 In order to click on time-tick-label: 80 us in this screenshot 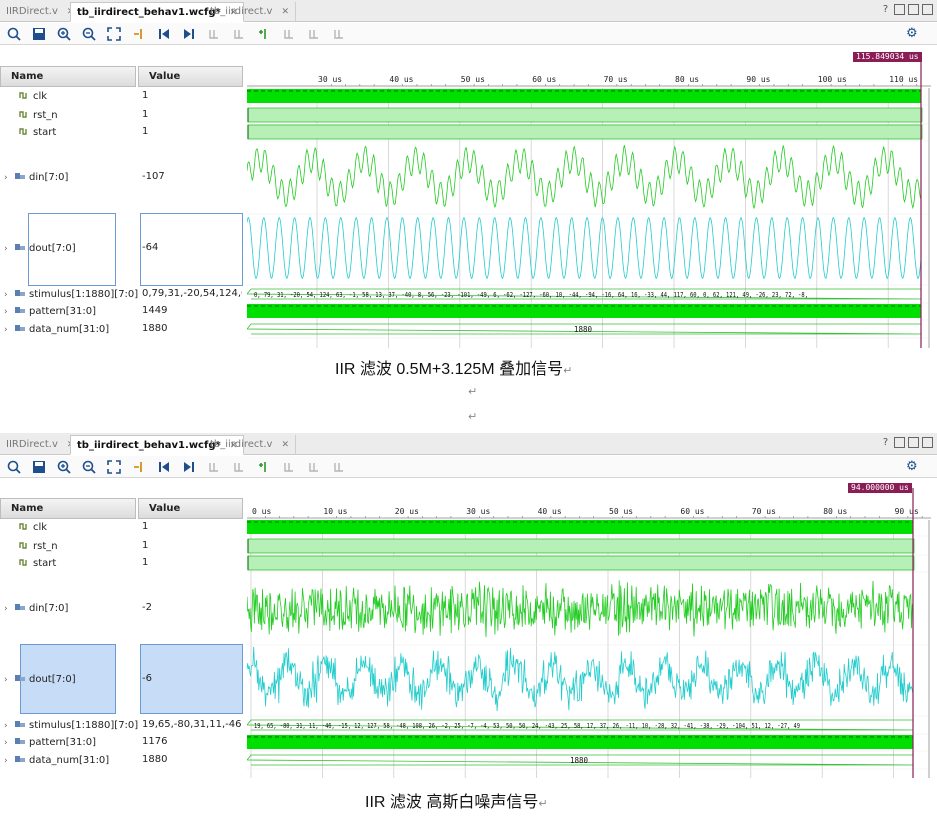, I will do `click(687, 79)`.